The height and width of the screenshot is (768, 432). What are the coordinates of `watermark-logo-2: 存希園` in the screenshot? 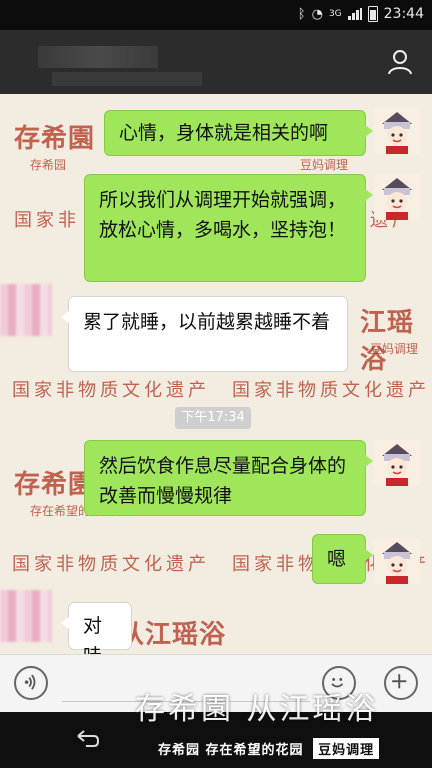 It's located at (55, 485).